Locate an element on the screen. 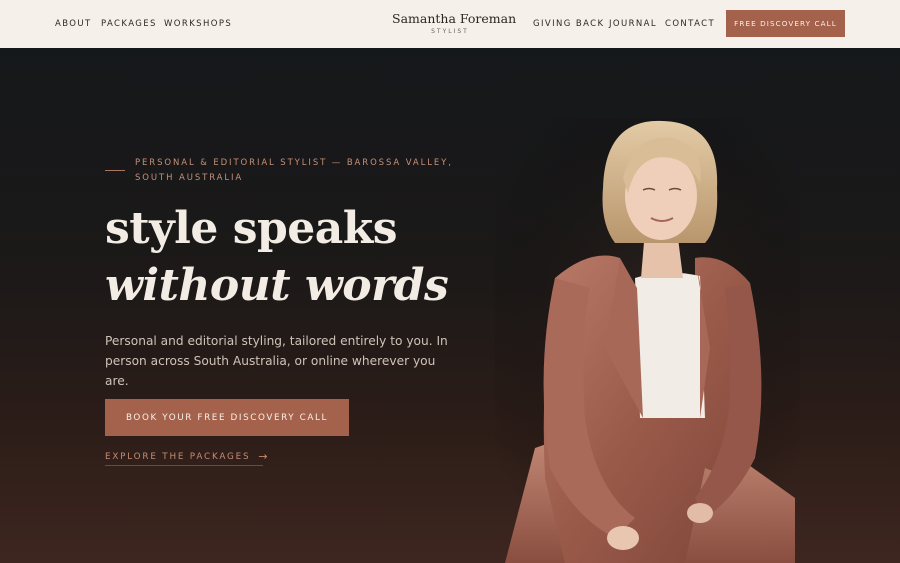 The height and width of the screenshot is (563, 900). explore-packages-link: EXPLORE THE PACKAGES → is located at coordinates (186, 457).